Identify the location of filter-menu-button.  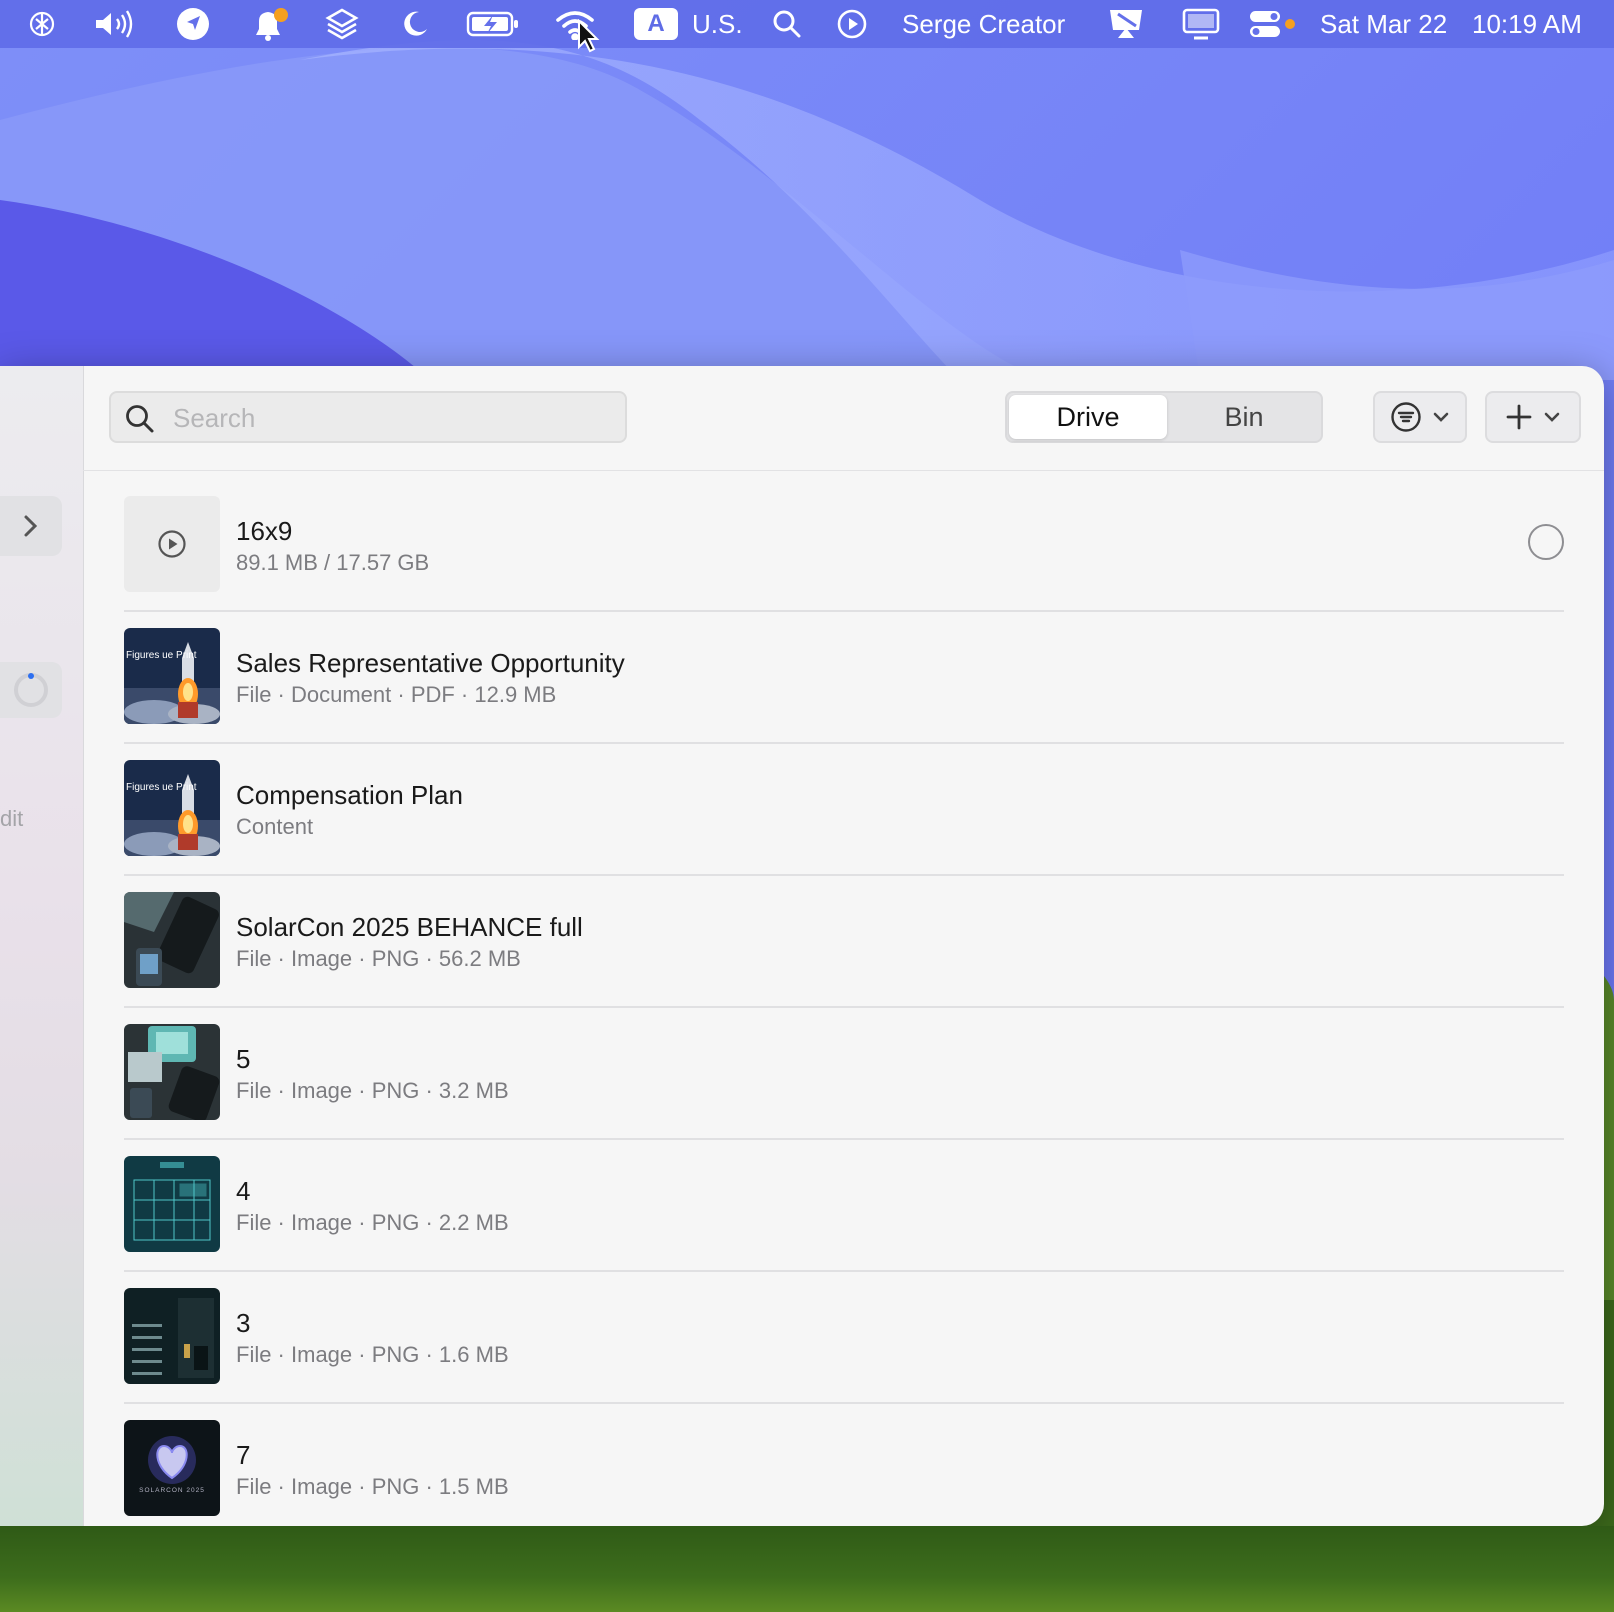
(1420, 417).